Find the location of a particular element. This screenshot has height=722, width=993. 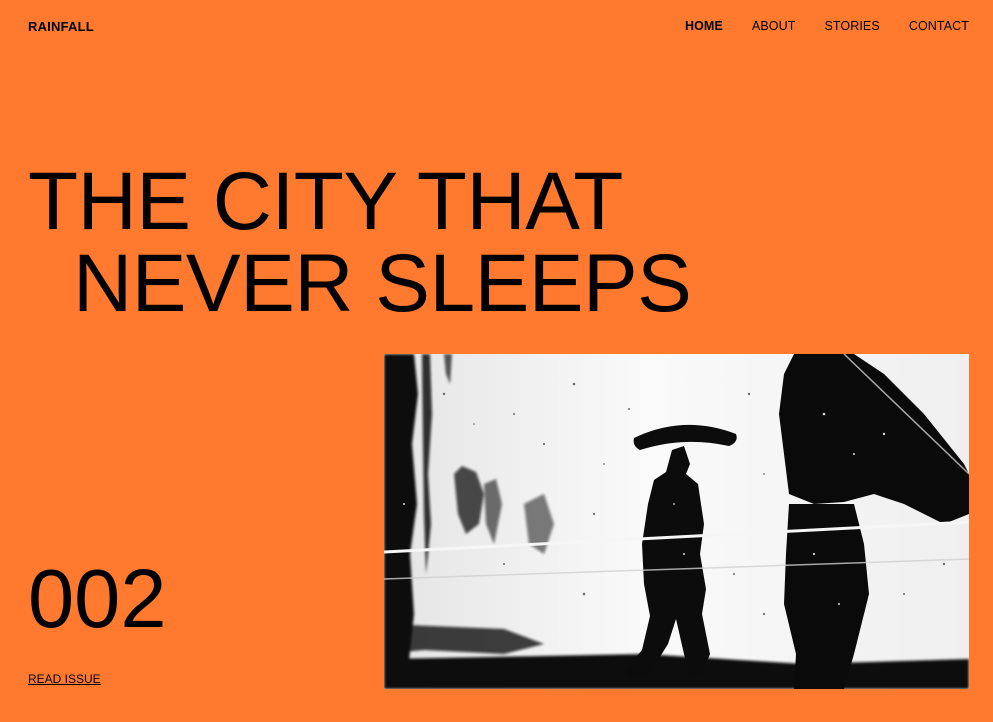

hero-title-line-2: NEVER SLEEPS is located at coordinates (382, 283).